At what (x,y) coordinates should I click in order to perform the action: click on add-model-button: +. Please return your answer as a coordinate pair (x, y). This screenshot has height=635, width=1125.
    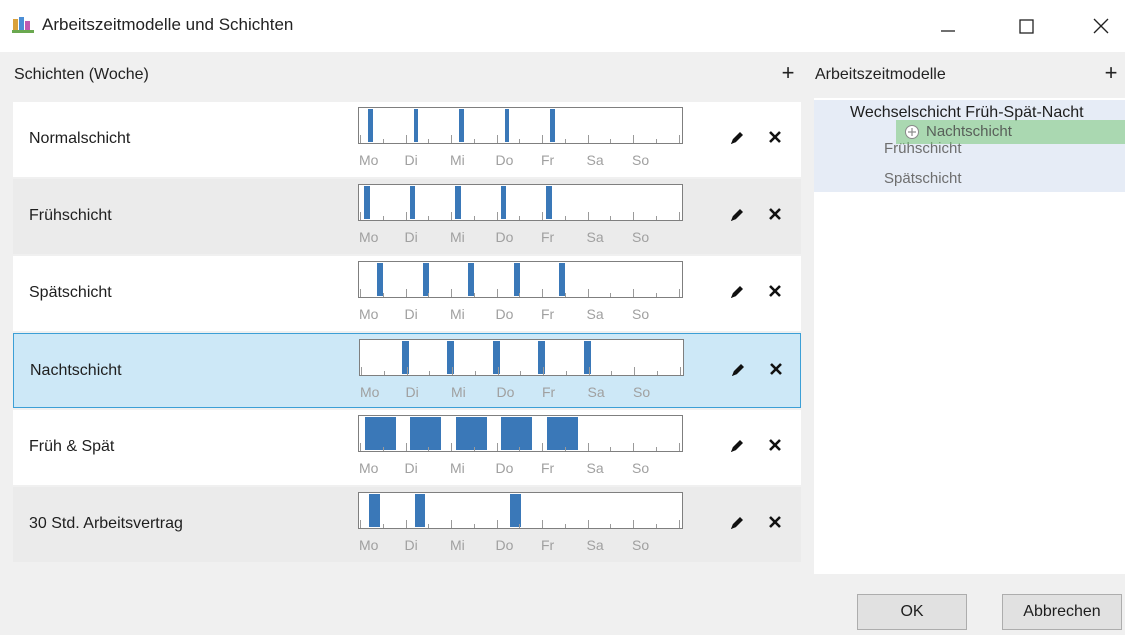
    Looking at the image, I should click on (1111, 74).